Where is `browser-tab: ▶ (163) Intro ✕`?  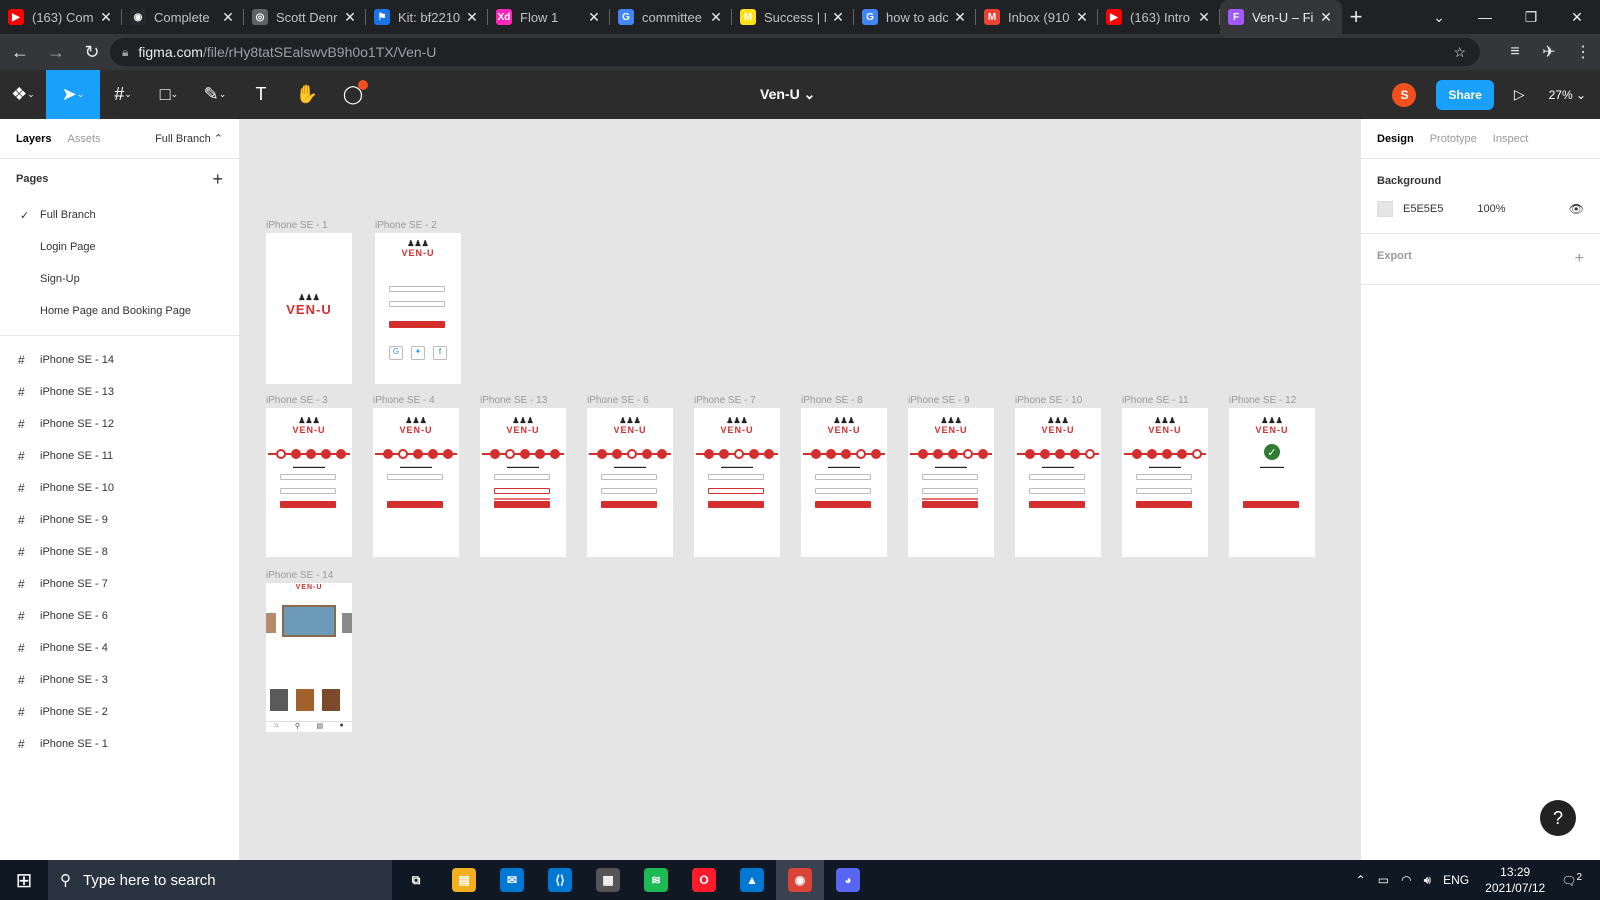 browser-tab: ▶ (163) Intro ✕ is located at coordinates (1159, 17).